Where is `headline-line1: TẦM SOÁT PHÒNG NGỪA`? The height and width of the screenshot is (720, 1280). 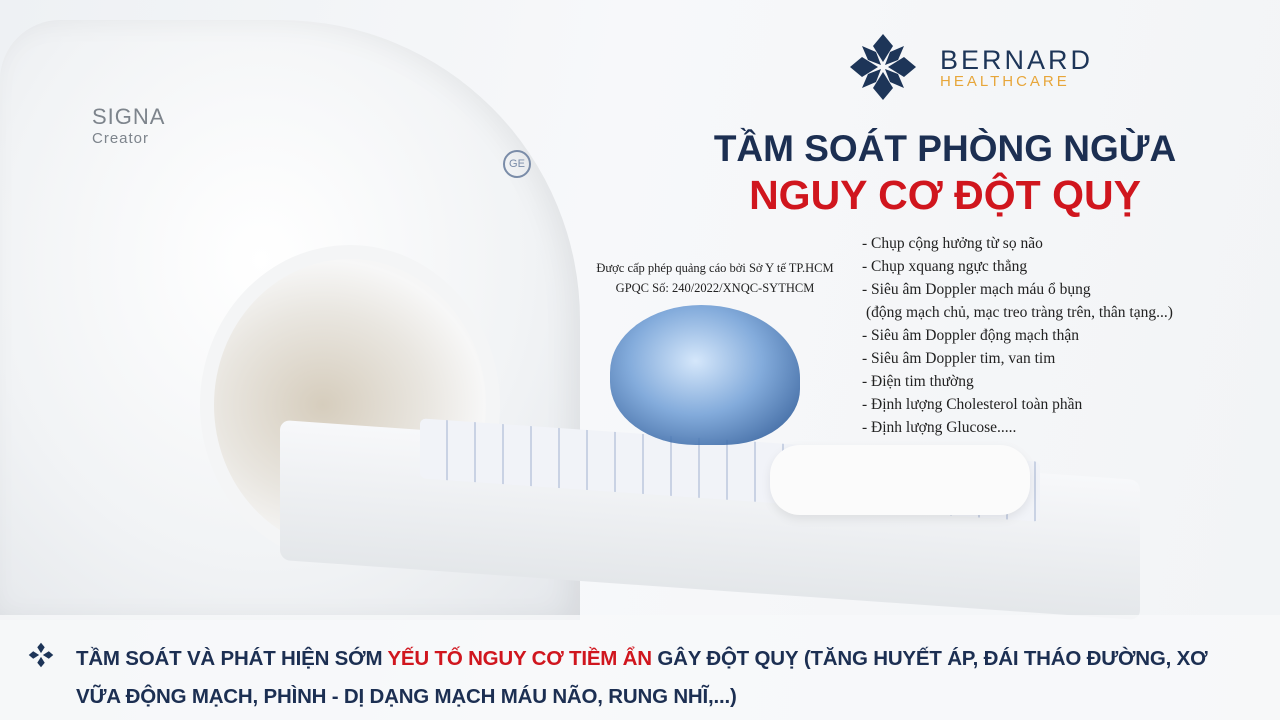 headline-line1: TẦM SOÁT PHÒNG NGỪA is located at coordinates (945, 148).